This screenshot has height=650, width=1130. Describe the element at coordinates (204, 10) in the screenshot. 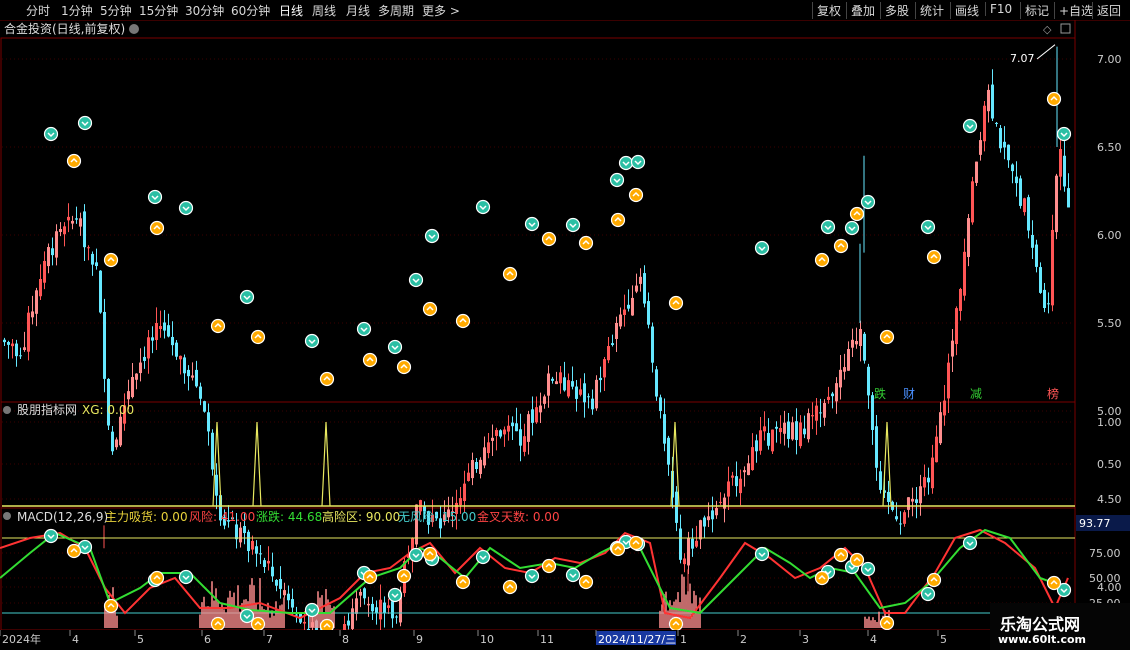

I see `period-tab-4: 30分钟` at that location.